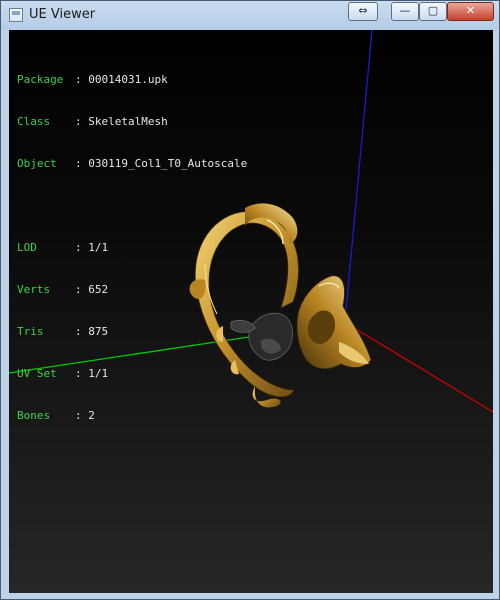  Describe the element at coordinates (98, 289) in the screenshot. I see `info-value: 652` at that location.